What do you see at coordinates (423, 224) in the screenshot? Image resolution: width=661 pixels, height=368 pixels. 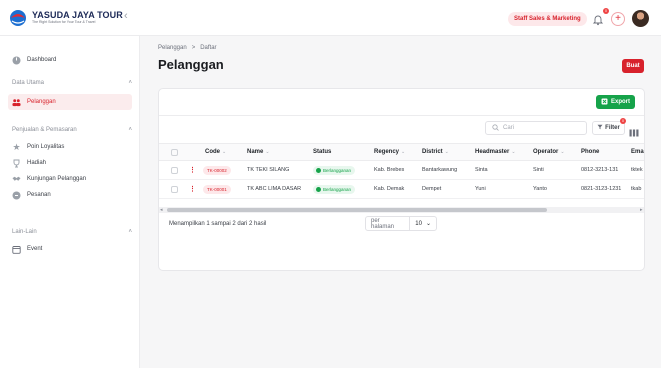 I see `per-page-value: 10 ⌄` at bounding box center [423, 224].